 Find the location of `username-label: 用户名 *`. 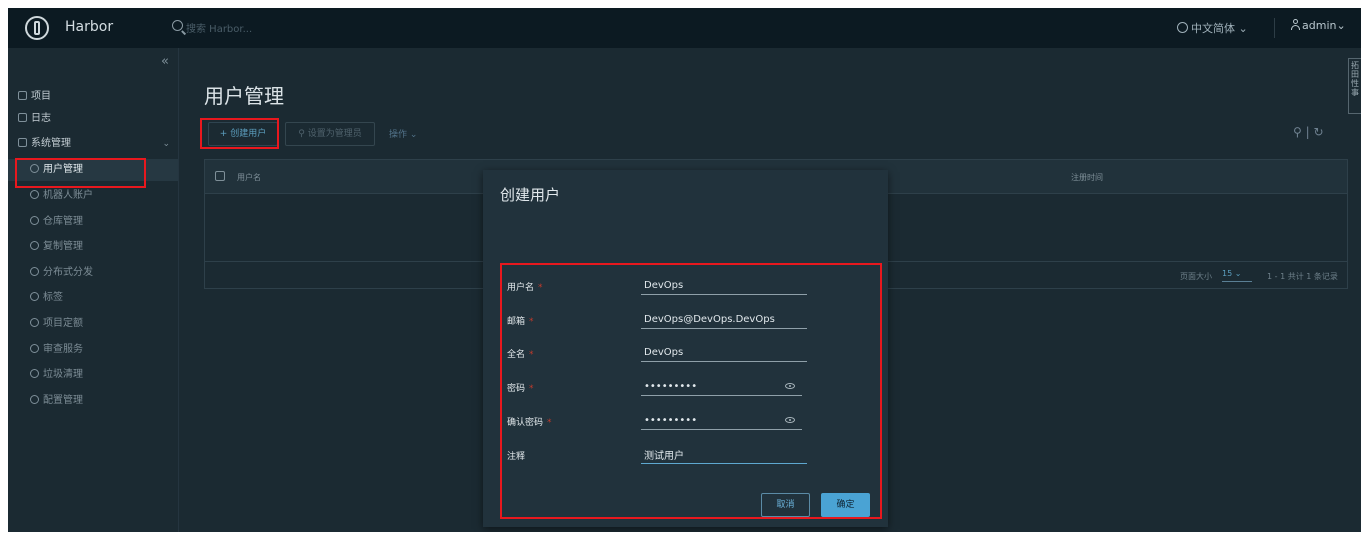

username-label: 用户名 * is located at coordinates (525, 288).